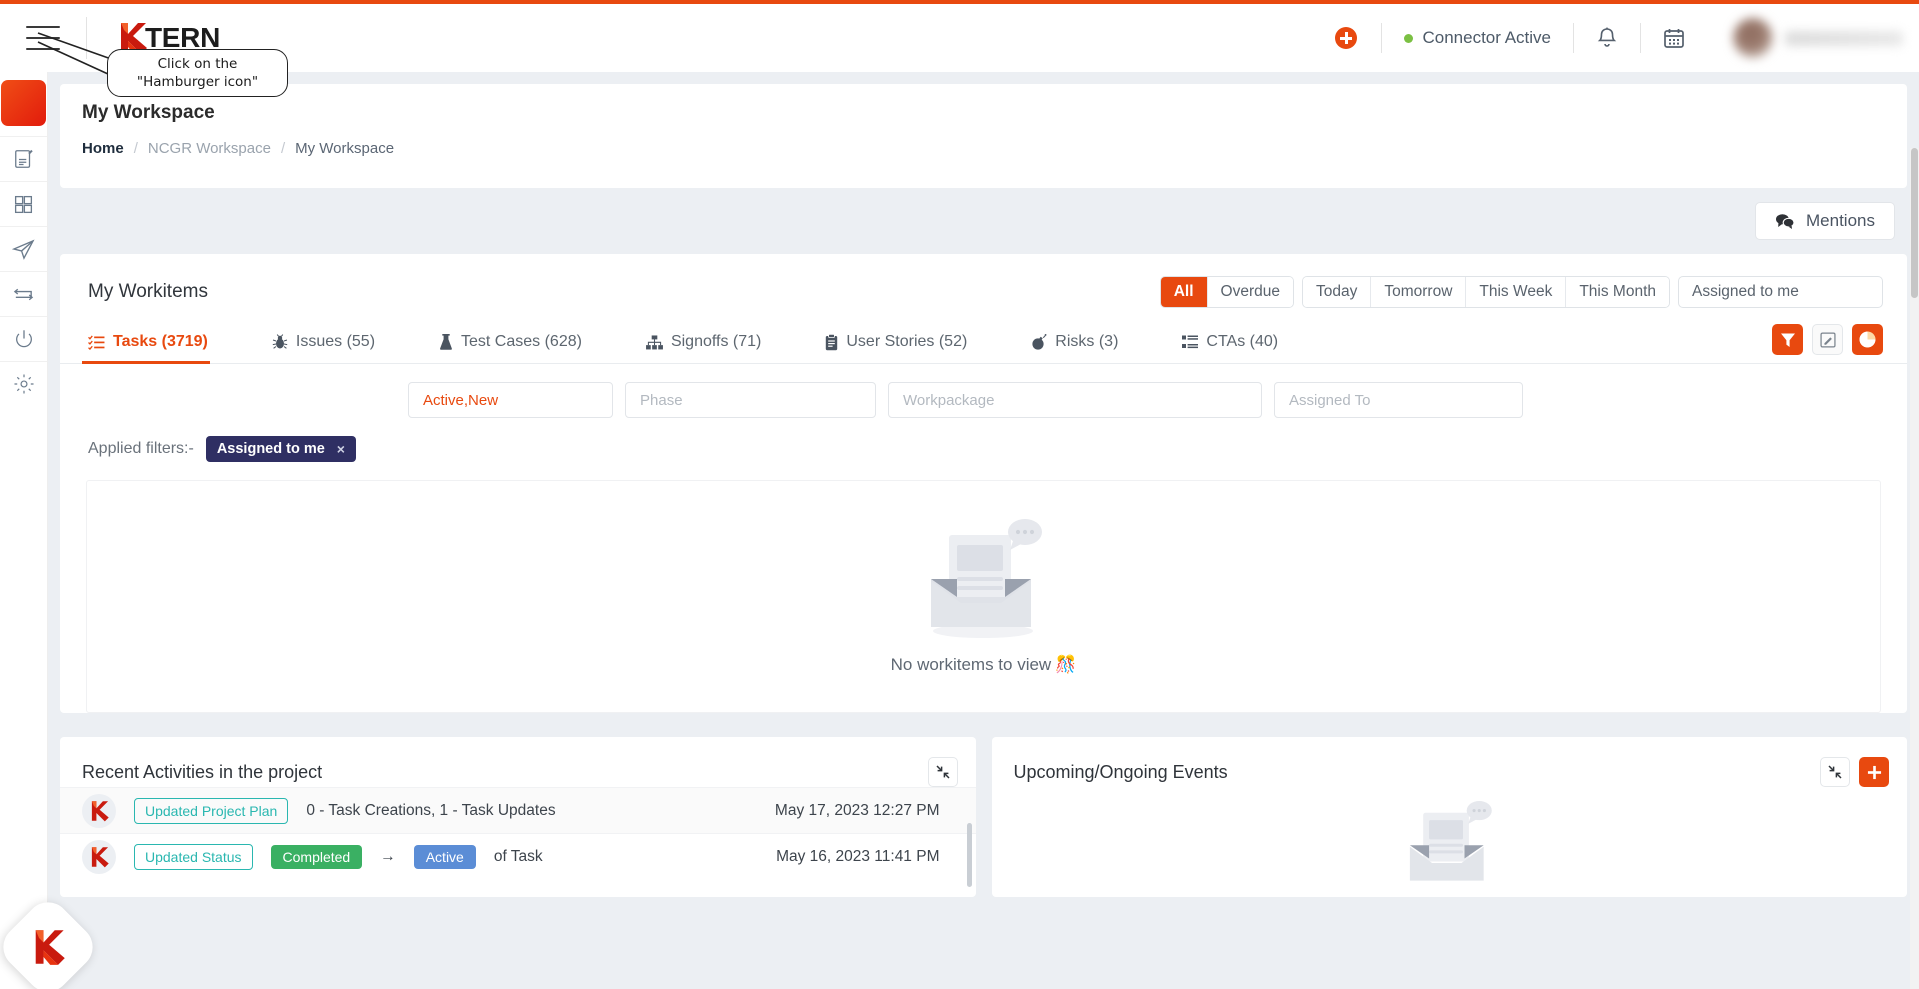 The height and width of the screenshot is (989, 1919). What do you see at coordinates (518, 762) in the screenshot?
I see `recent-activities-header: Recent Activities in the project` at bounding box center [518, 762].